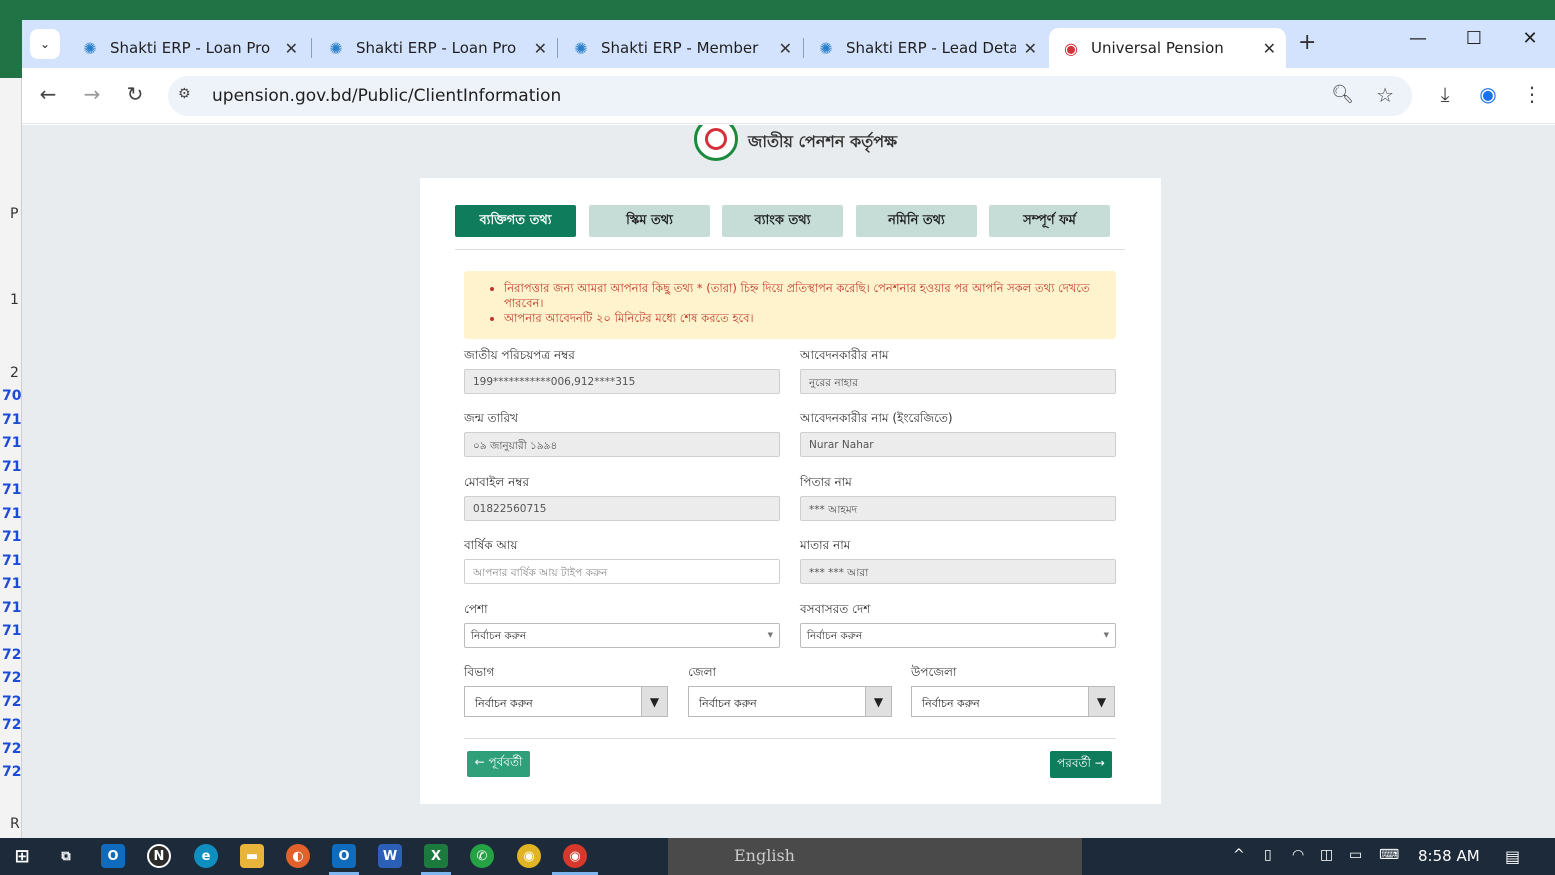 Image resolution: width=1555 pixels, height=875 pixels. I want to click on tab-divider, so click(557, 48).